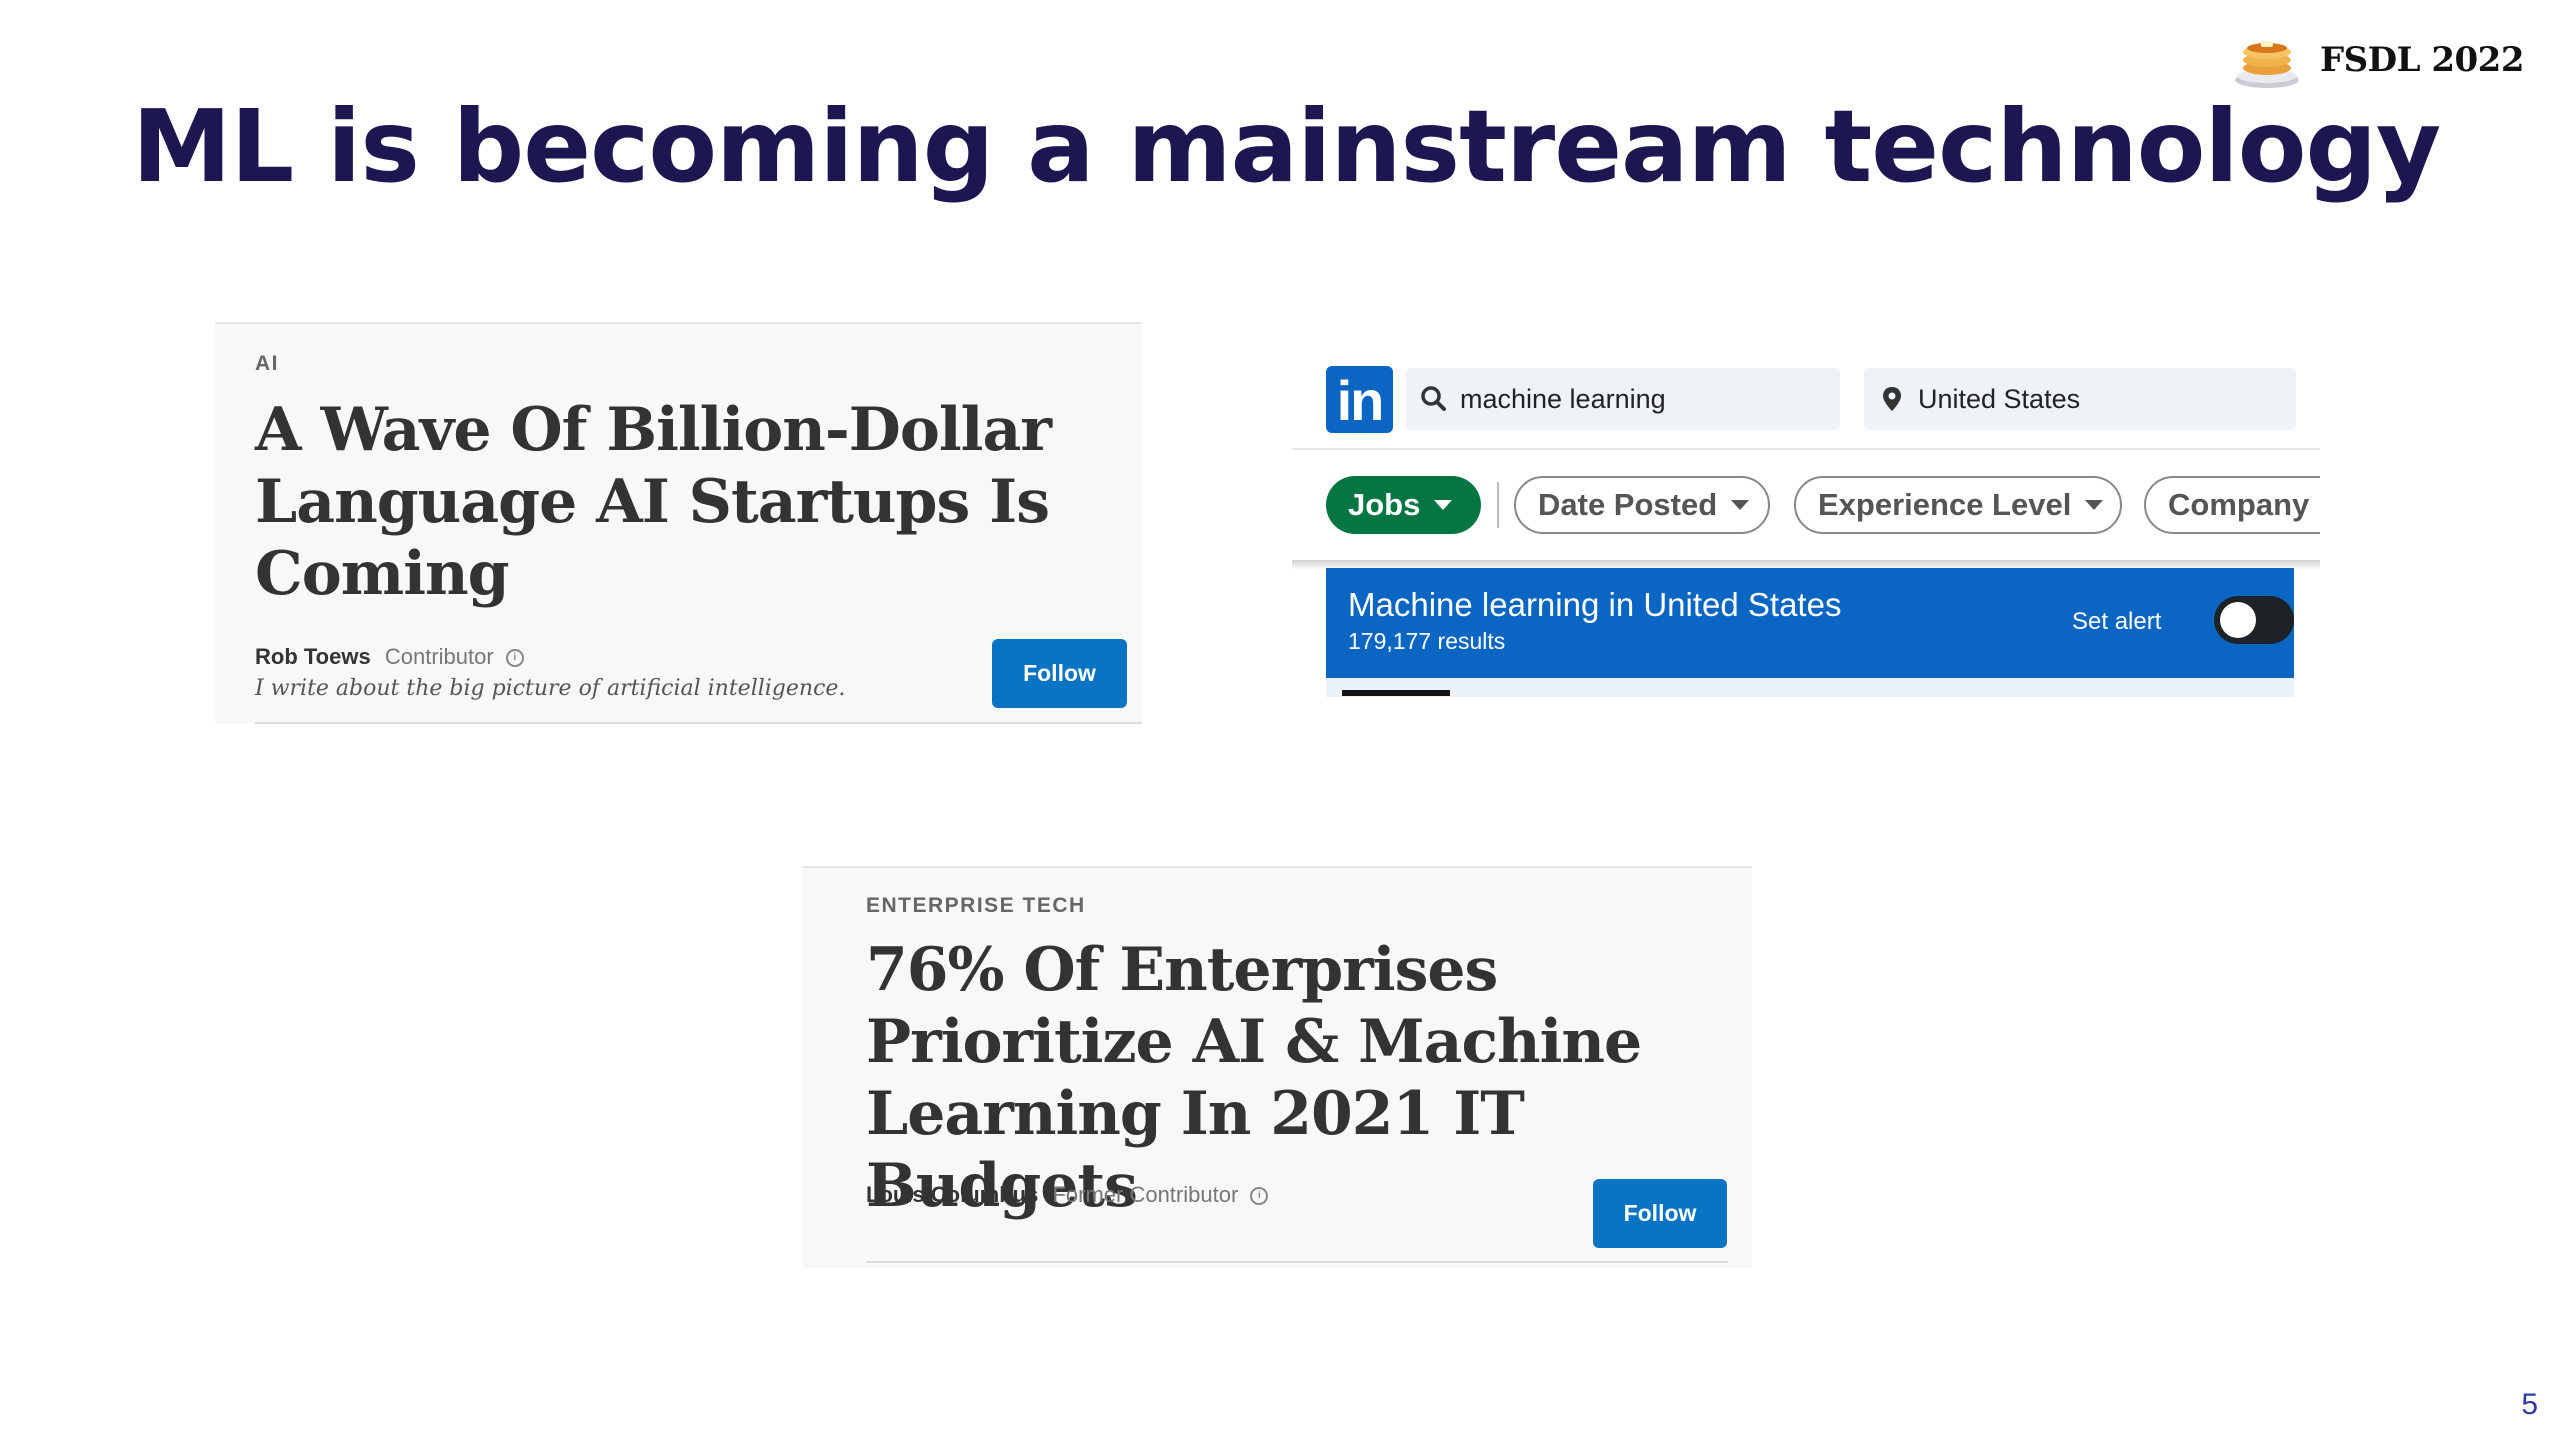 This screenshot has width=2560, height=1440. Describe the element at coordinates (2422, 60) in the screenshot. I see `brand-label: FSDL 2022` at that location.